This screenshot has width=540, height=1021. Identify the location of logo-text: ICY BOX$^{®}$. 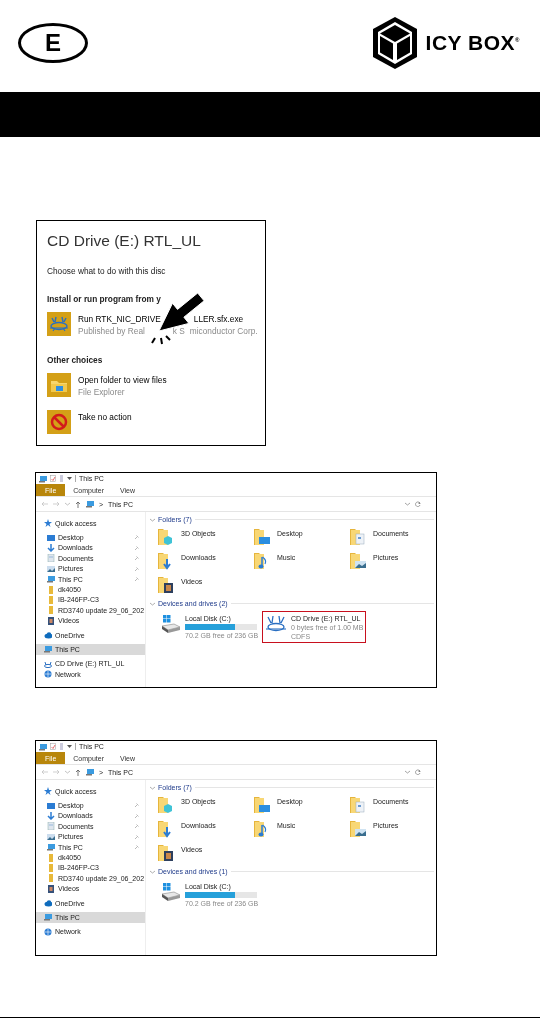
(472, 43).